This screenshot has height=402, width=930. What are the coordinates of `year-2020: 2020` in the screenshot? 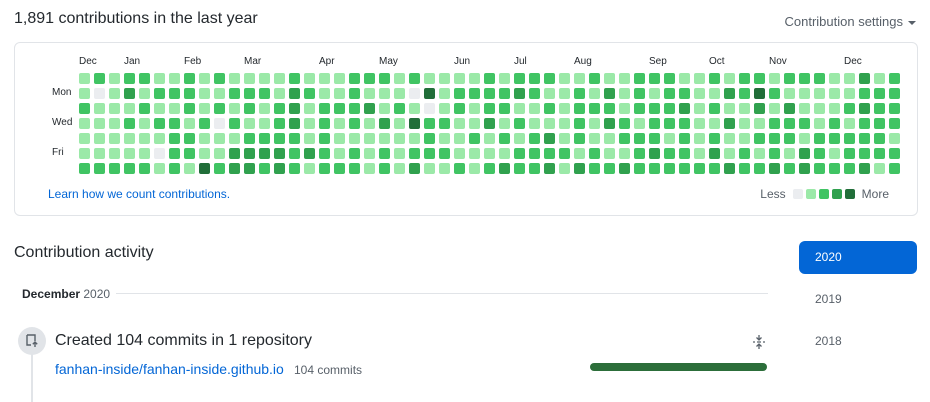 It's located at (858, 257).